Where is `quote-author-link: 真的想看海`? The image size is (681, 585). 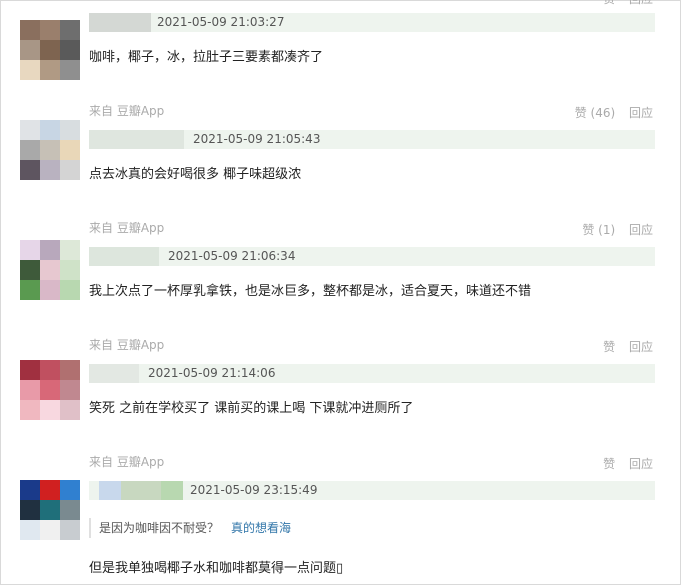 quote-author-link: 真的想看海 is located at coordinates (261, 528).